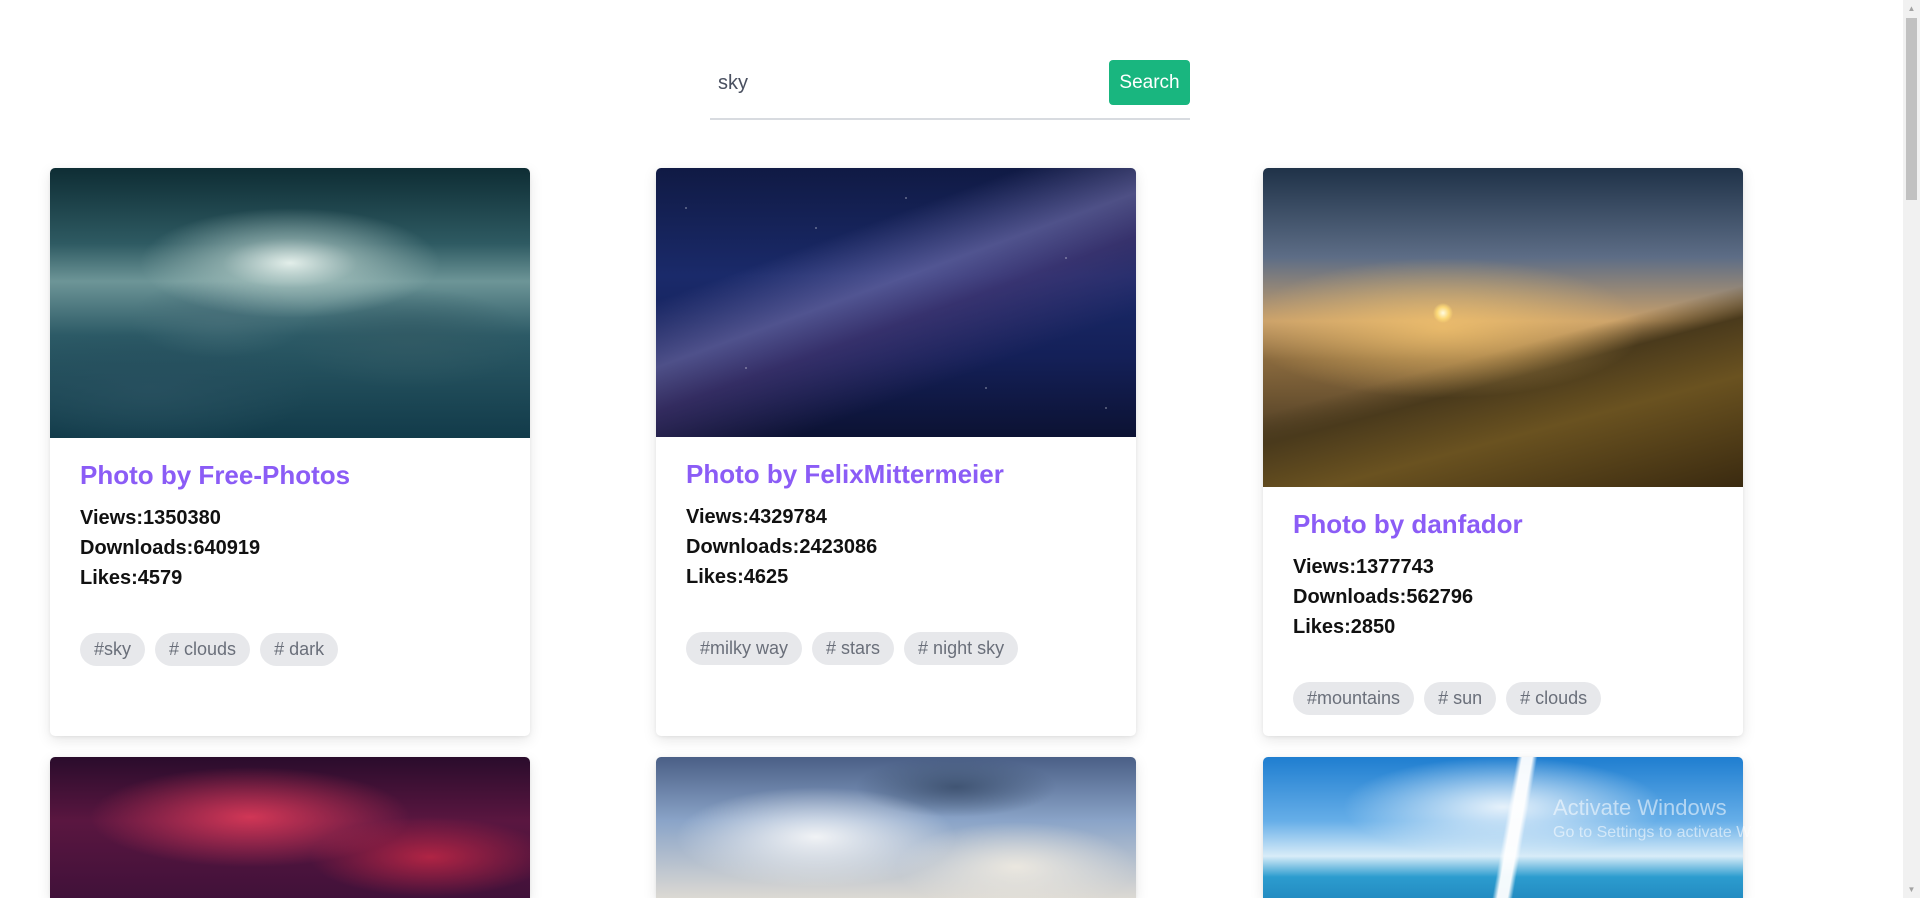  I want to click on tag-list: #milky way # stars # night sky, so click(896, 648).